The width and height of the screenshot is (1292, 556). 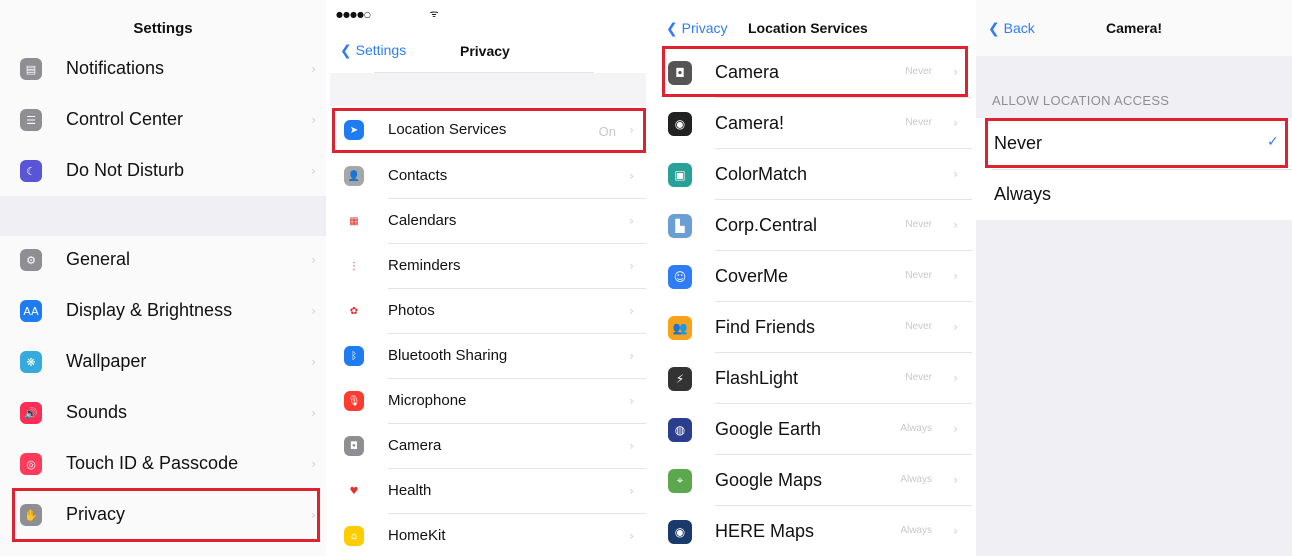 What do you see at coordinates (163, 216) in the screenshot?
I see `settings-group-gap` at bounding box center [163, 216].